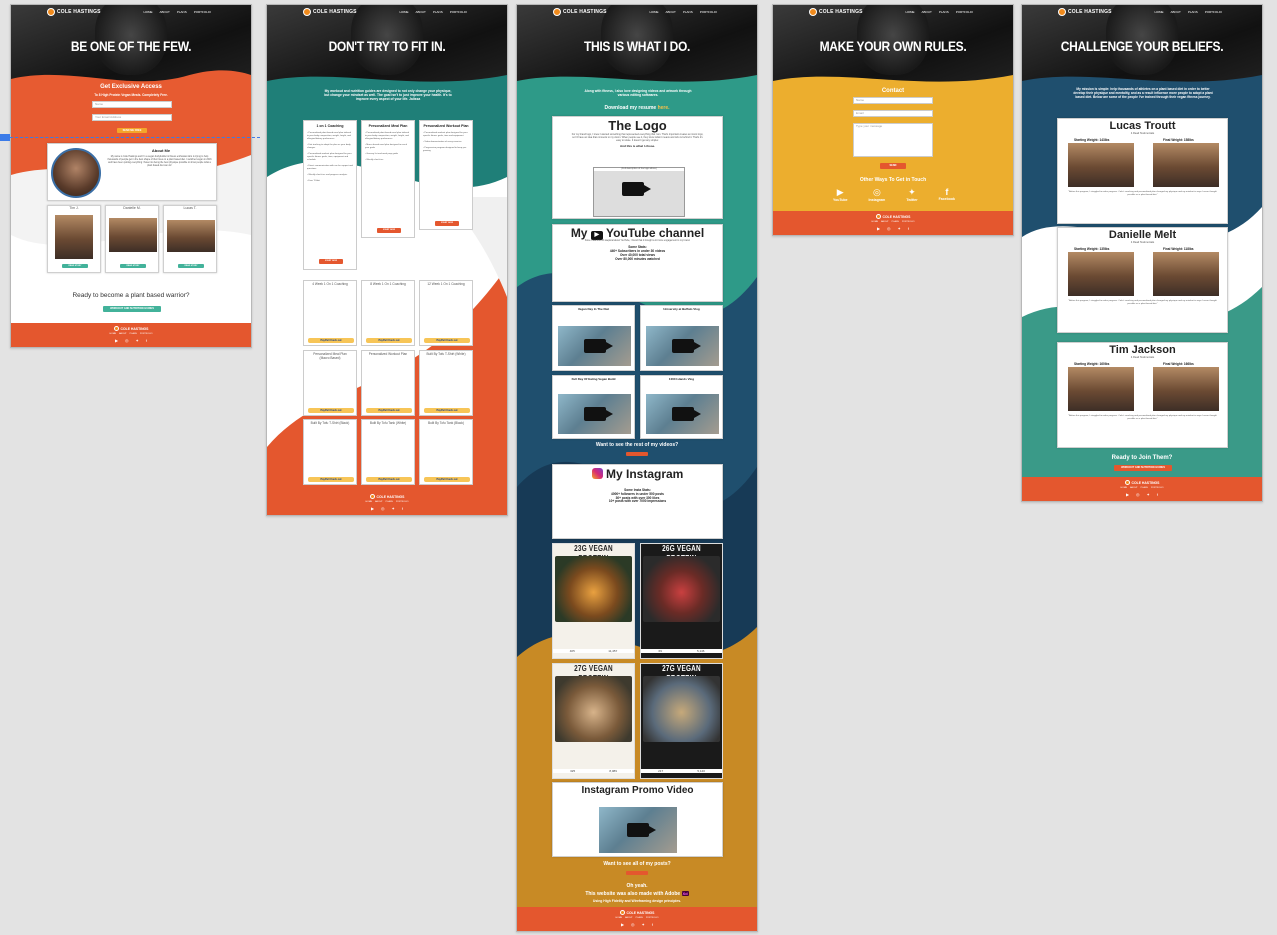  I want to click on submit-button: SEND ME FREE, so click(132, 130).